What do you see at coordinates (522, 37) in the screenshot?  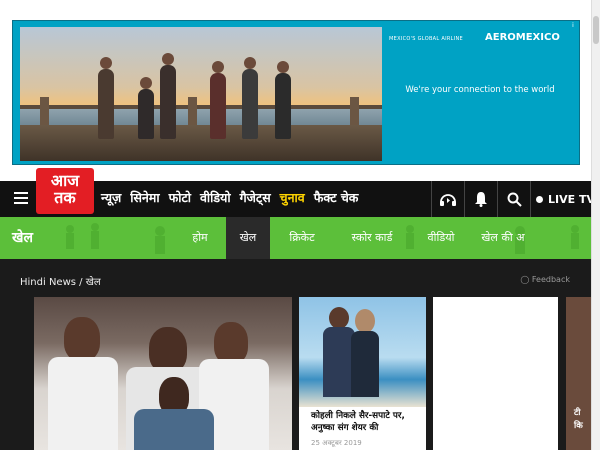 I see `ad-brand-name: AEROMEXICO` at bounding box center [522, 37].